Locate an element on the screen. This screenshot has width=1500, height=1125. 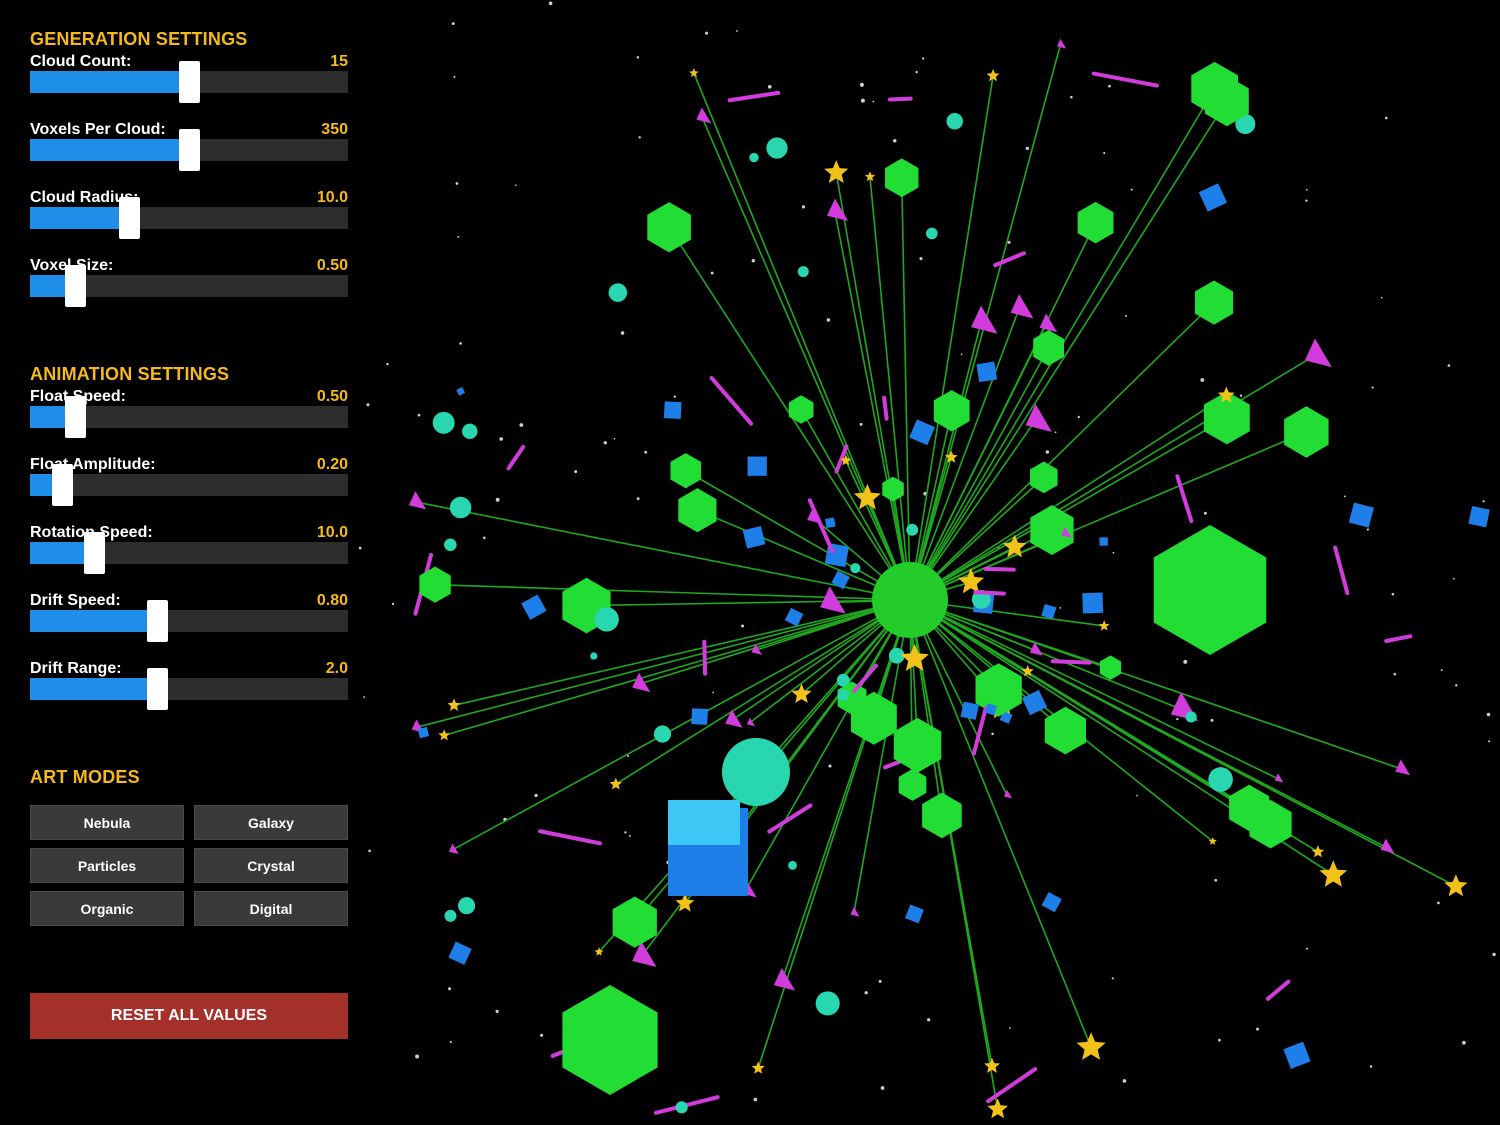
float-amplitude-slider is located at coordinates (189, 485).